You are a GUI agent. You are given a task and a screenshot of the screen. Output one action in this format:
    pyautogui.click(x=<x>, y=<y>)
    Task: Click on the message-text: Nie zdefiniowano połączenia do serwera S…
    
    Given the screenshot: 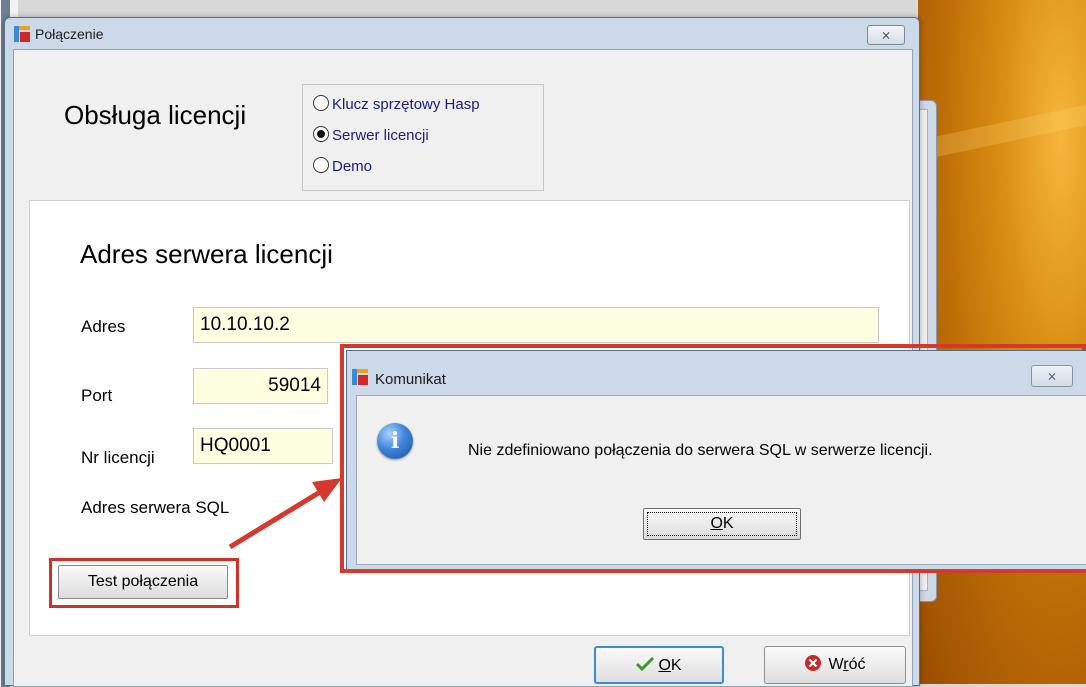 What is the action you would take?
    pyautogui.click(x=700, y=450)
    